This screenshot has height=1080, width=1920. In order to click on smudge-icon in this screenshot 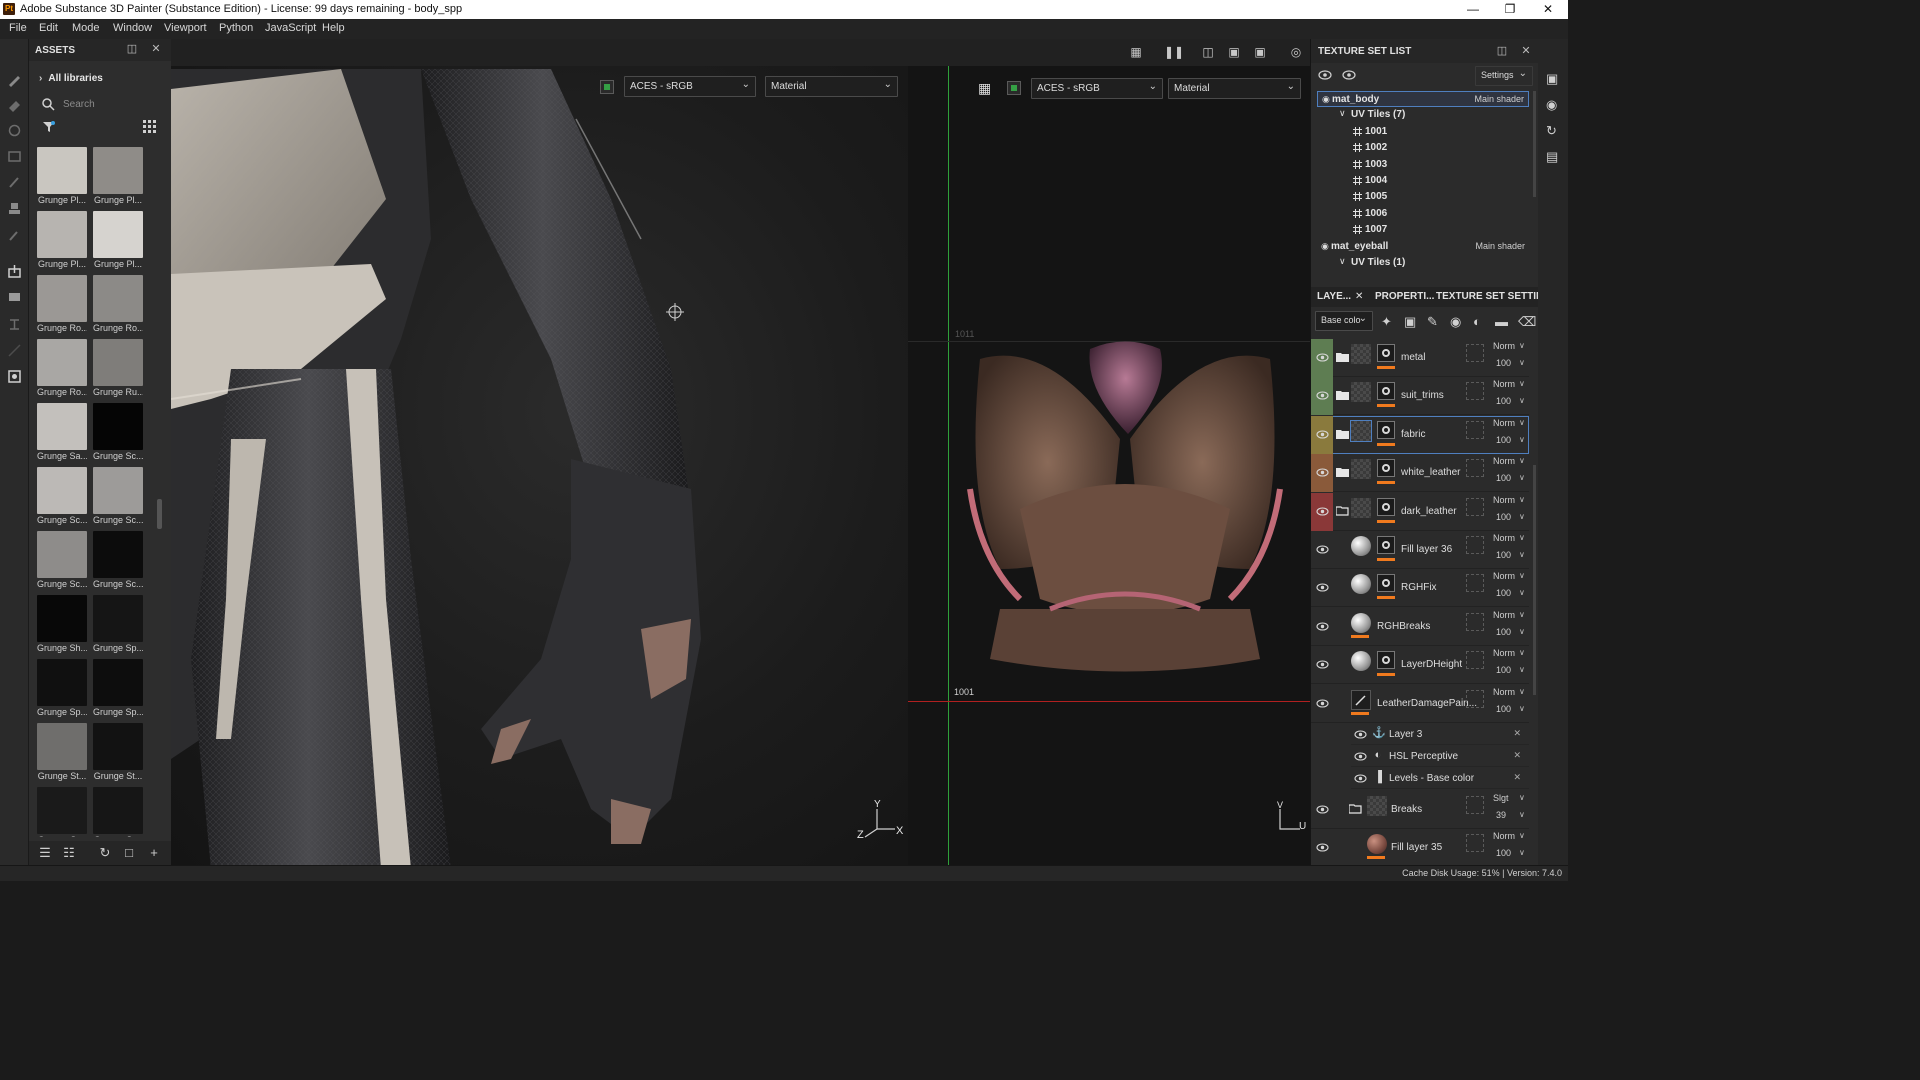, I will do `click(14, 182)`.